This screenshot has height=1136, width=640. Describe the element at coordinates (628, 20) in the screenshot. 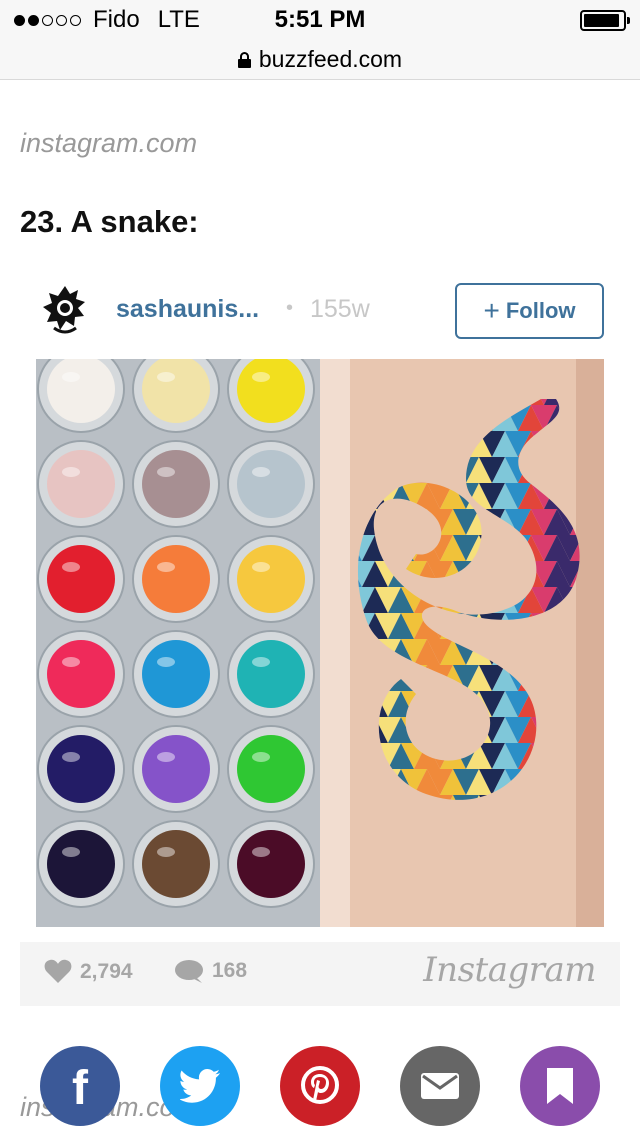

I see `battery-cap` at that location.